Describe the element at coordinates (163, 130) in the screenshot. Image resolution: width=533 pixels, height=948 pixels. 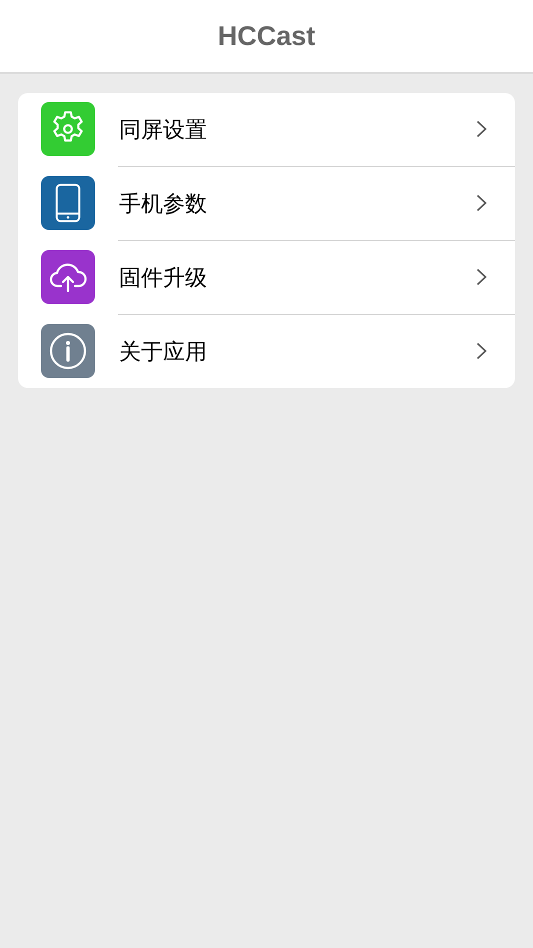
I see `menu-label: 同屏设置` at that location.